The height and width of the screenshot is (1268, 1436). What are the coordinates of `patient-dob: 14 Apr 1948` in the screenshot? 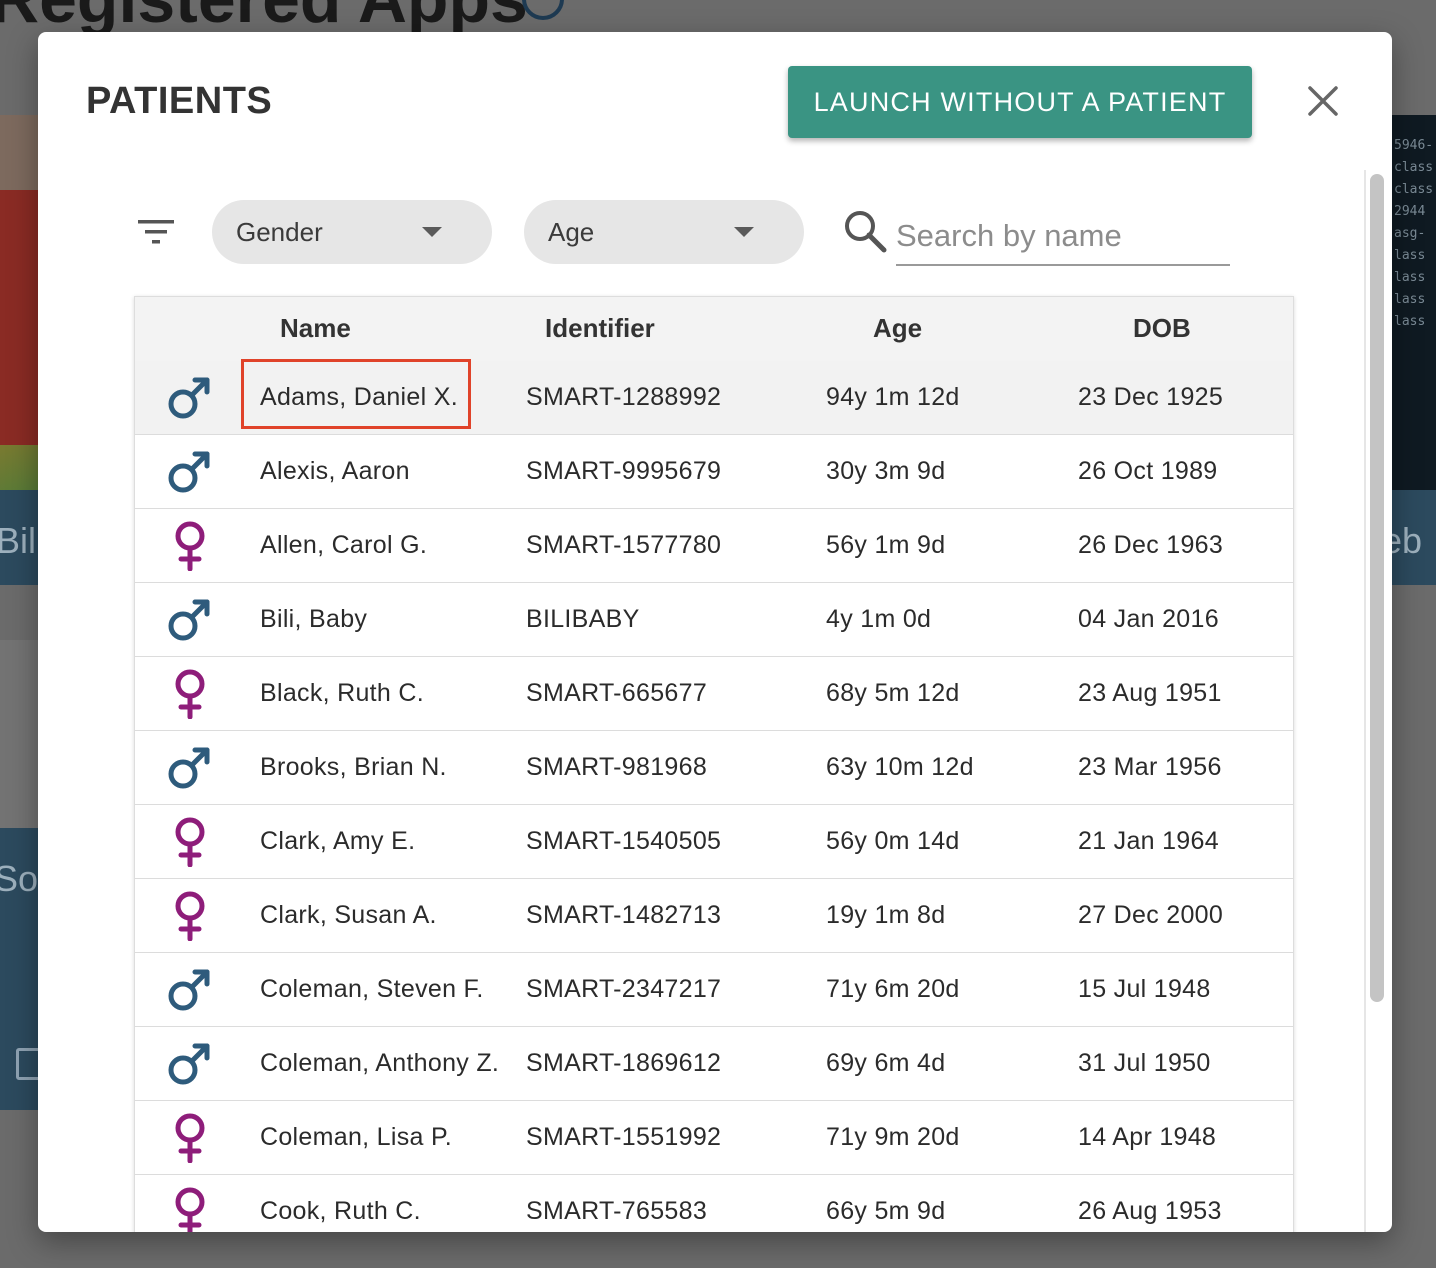 It's located at (1147, 1137).